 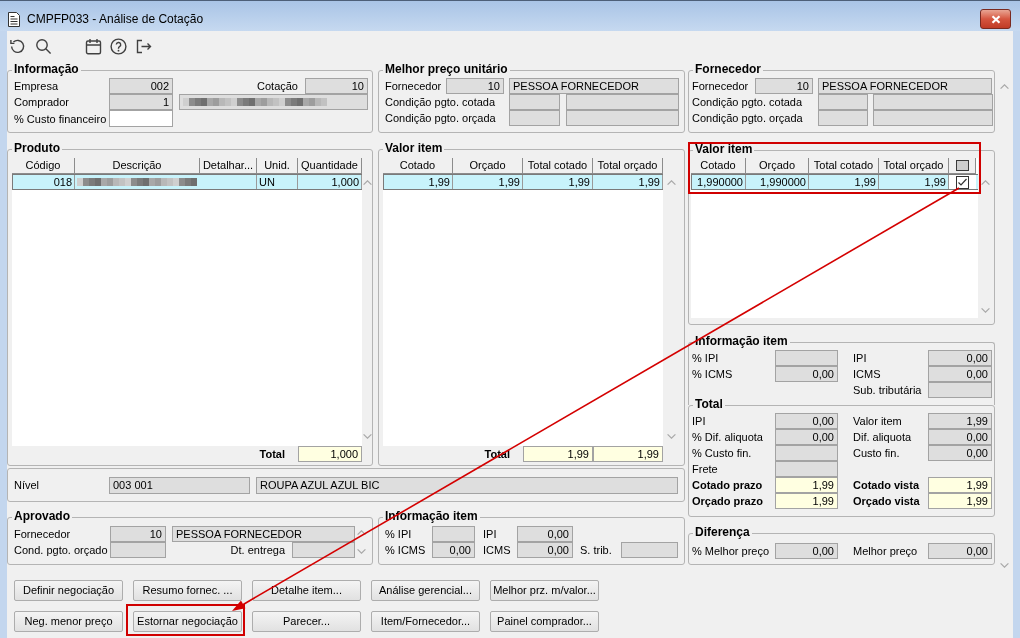 What do you see at coordinates (61, 550) in the screenshot?
I see `field-label: Cond. pgto. orçado` at bounding box center [61, 550].